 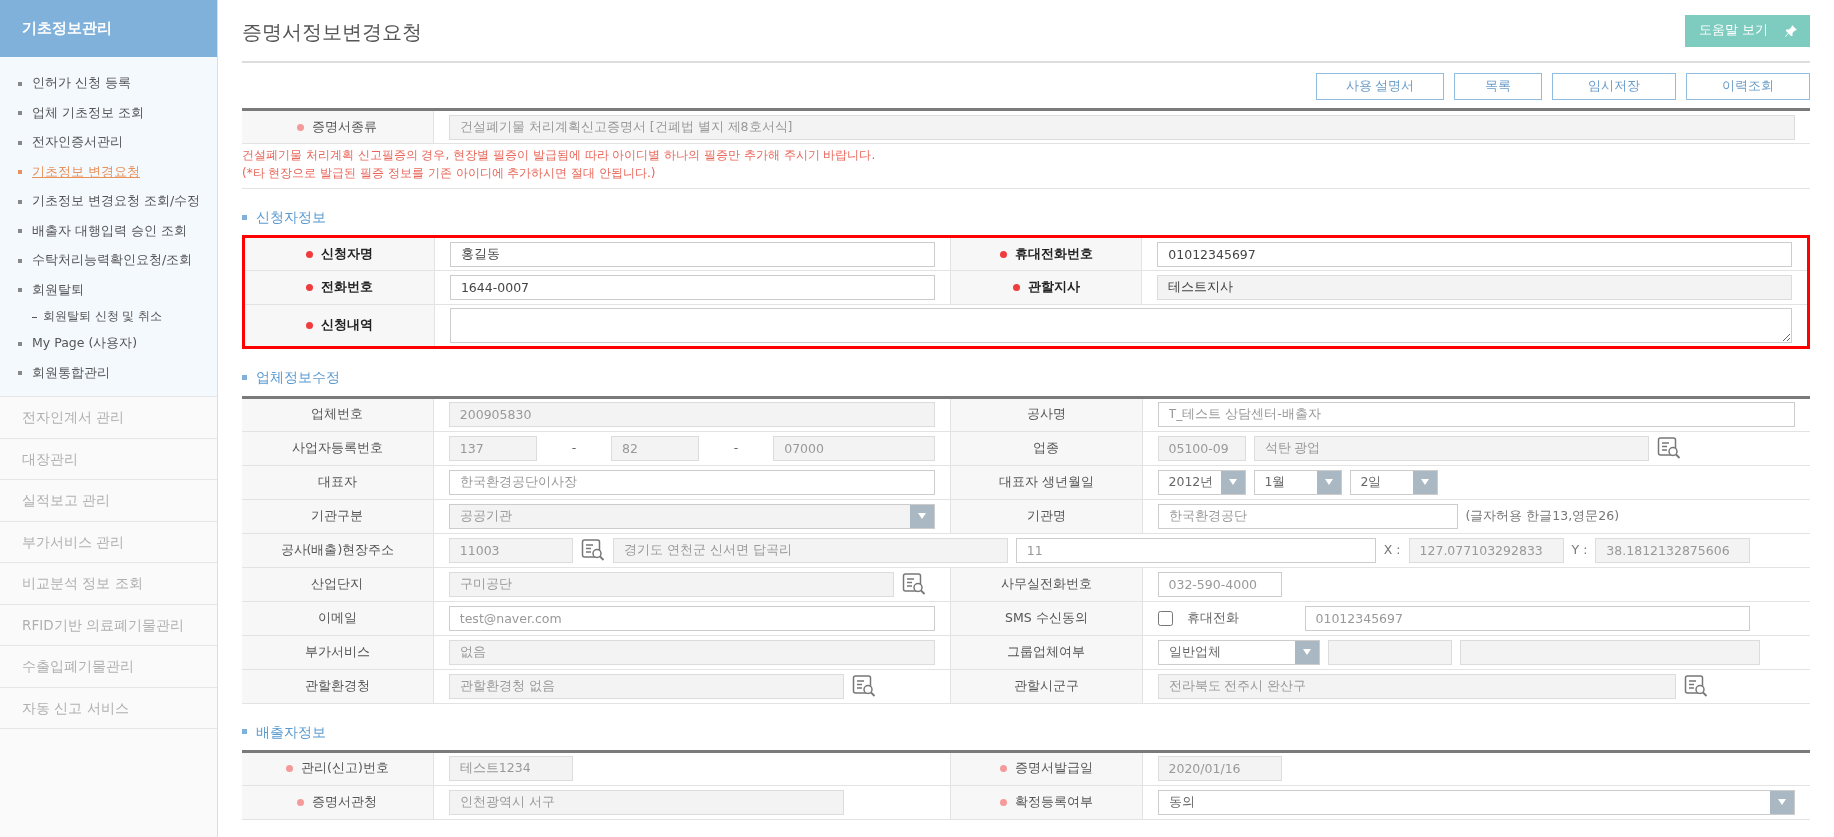 What do you see at coordinates (108, 28) in the screenshot?
I see `sidebar-header: 기초정보관리` at bounding box center [108, 28].